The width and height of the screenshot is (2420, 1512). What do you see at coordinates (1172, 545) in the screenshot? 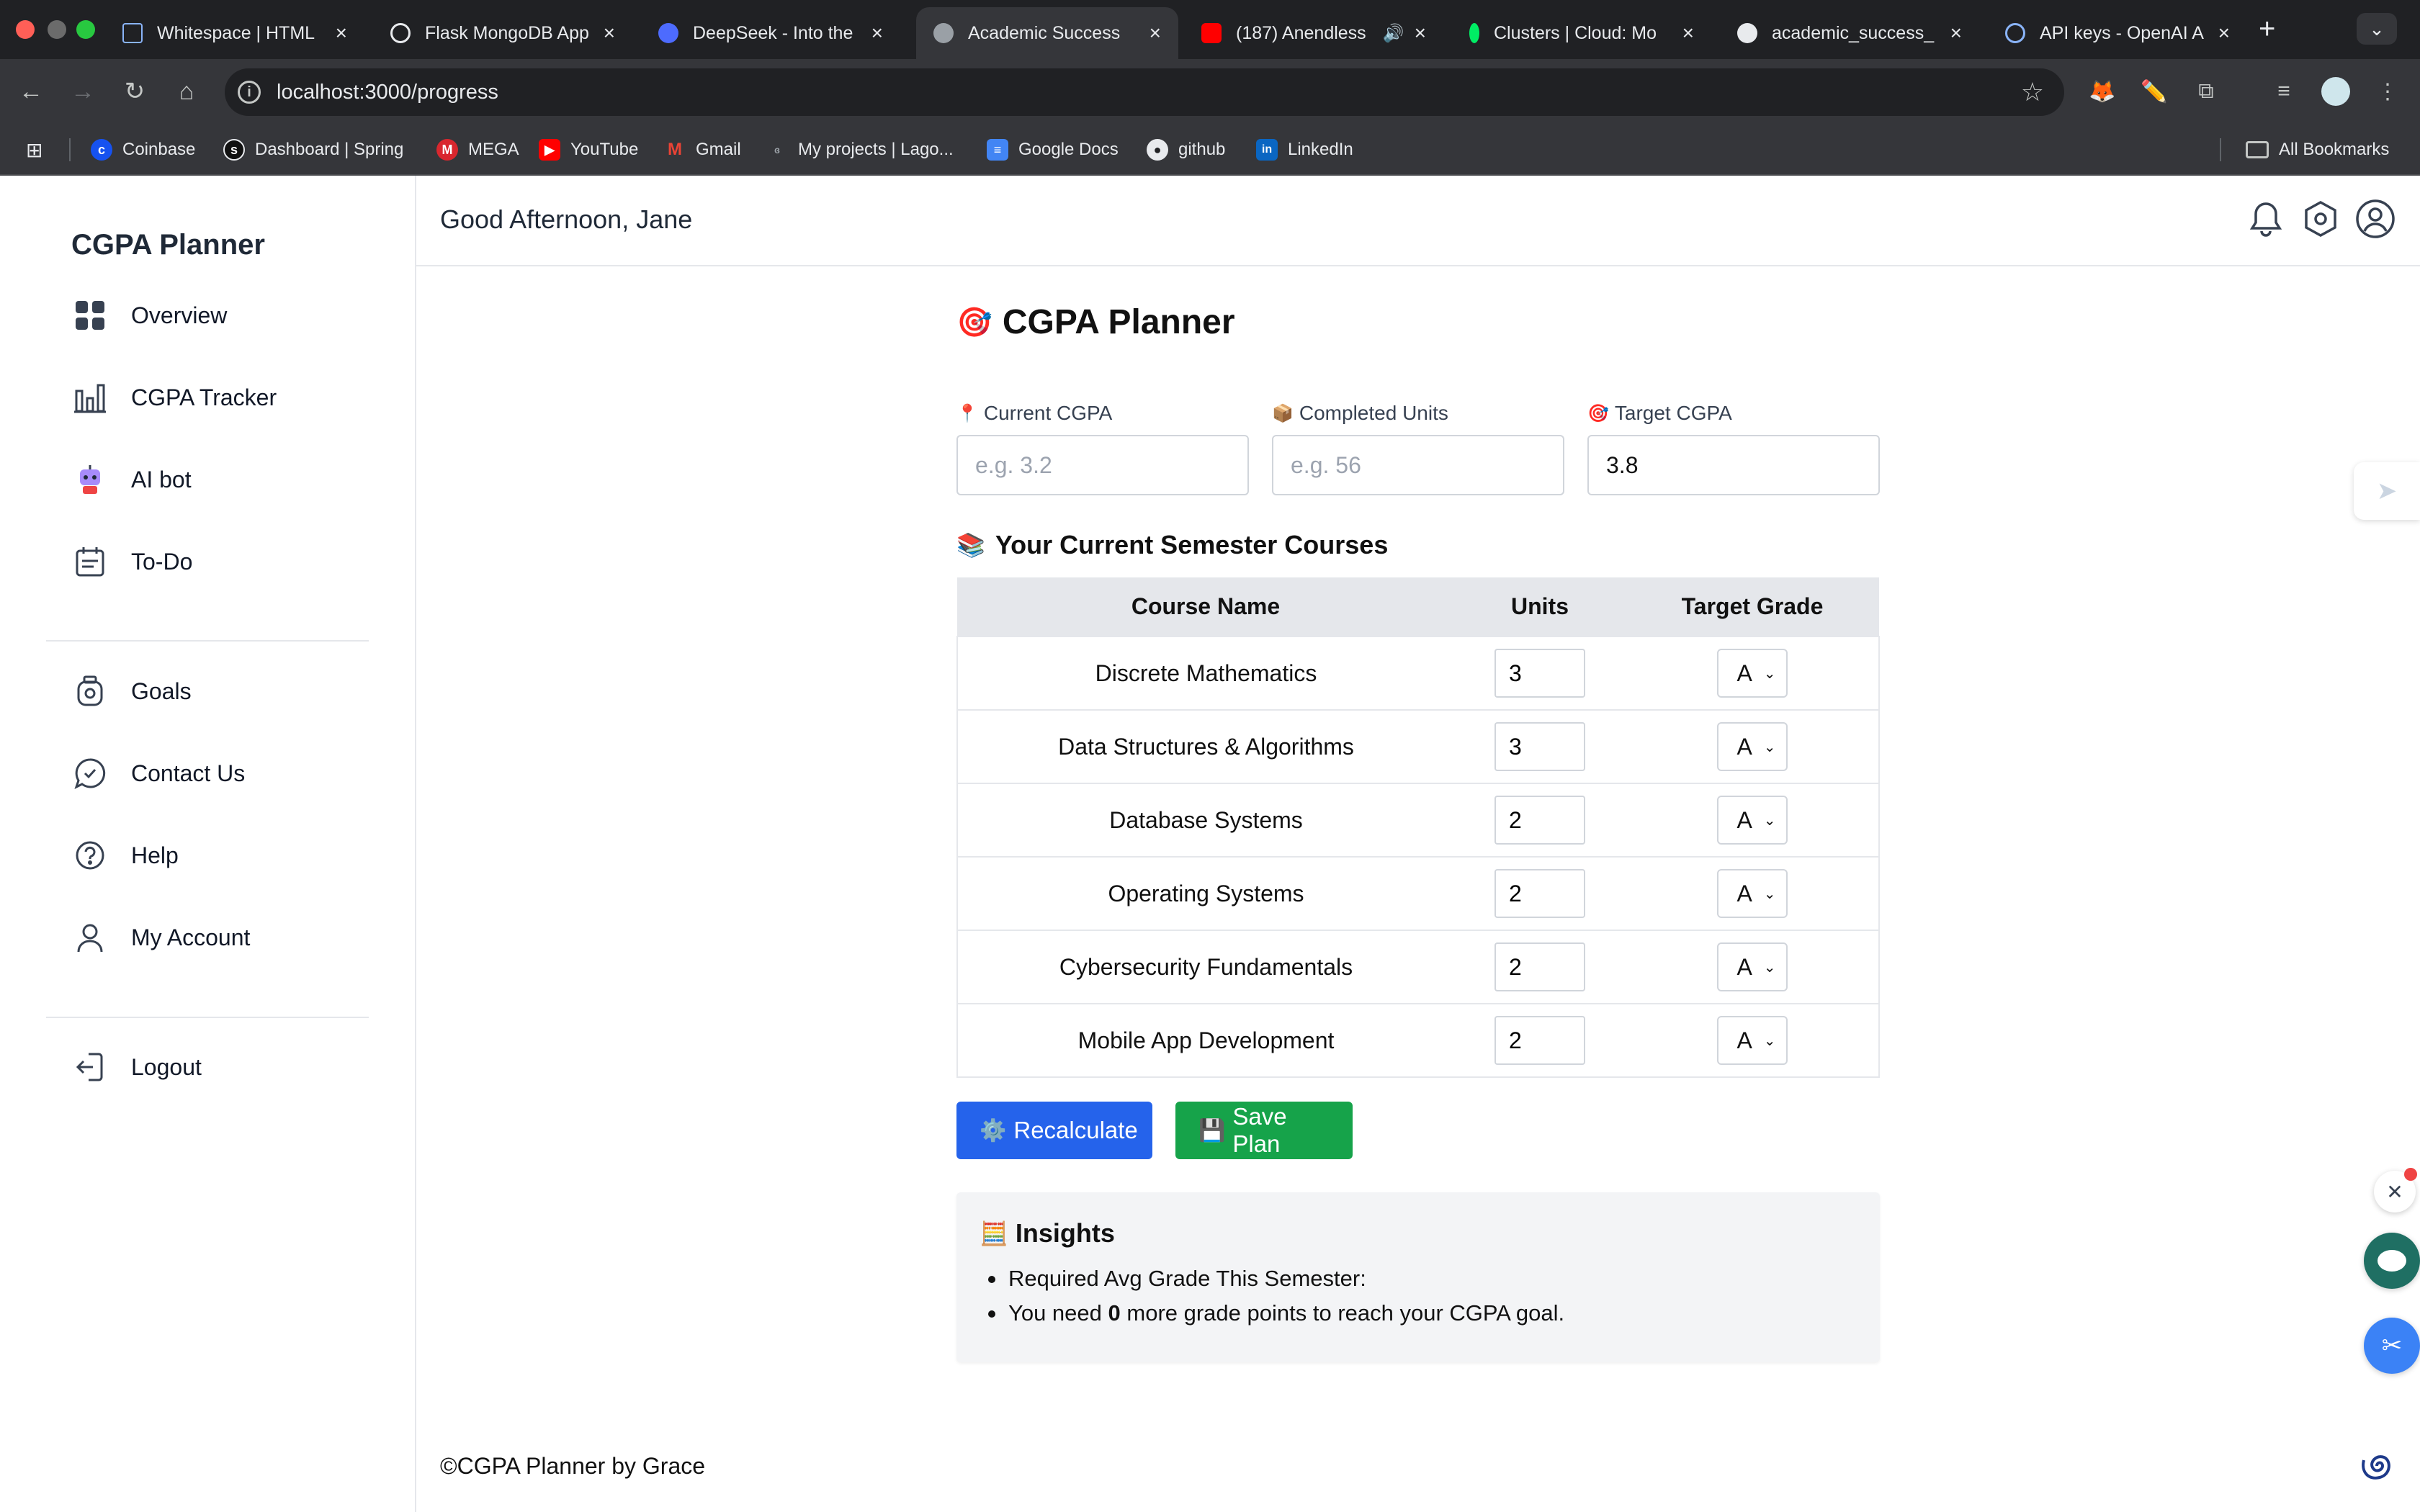
I see `courses-section-title: 📚 Your Current Semester Courses` at bounding box center [1172, 545].